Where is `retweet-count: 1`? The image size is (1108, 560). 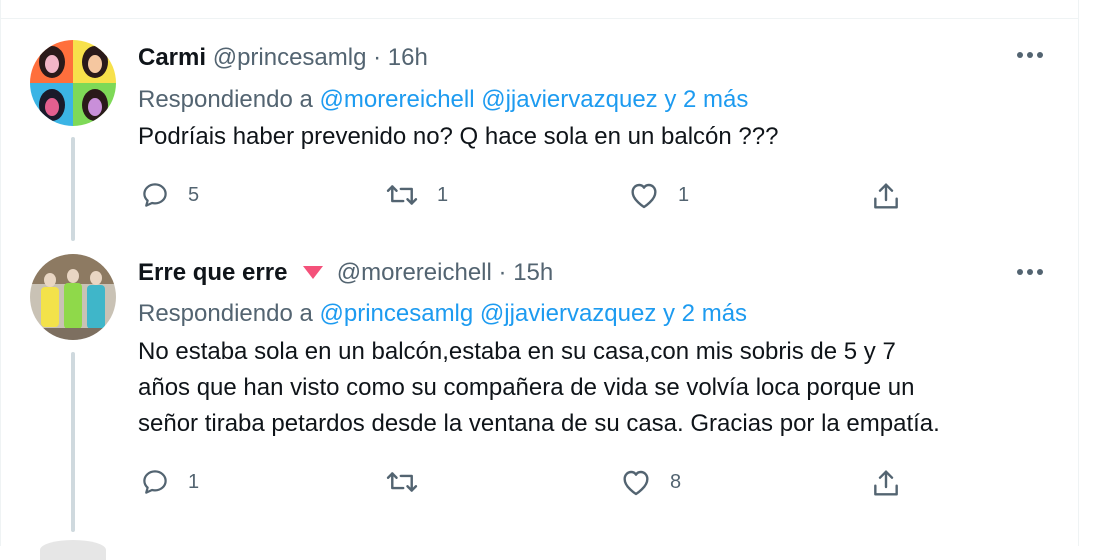 retweet-count: 1 is located at coordinates (443, 194).